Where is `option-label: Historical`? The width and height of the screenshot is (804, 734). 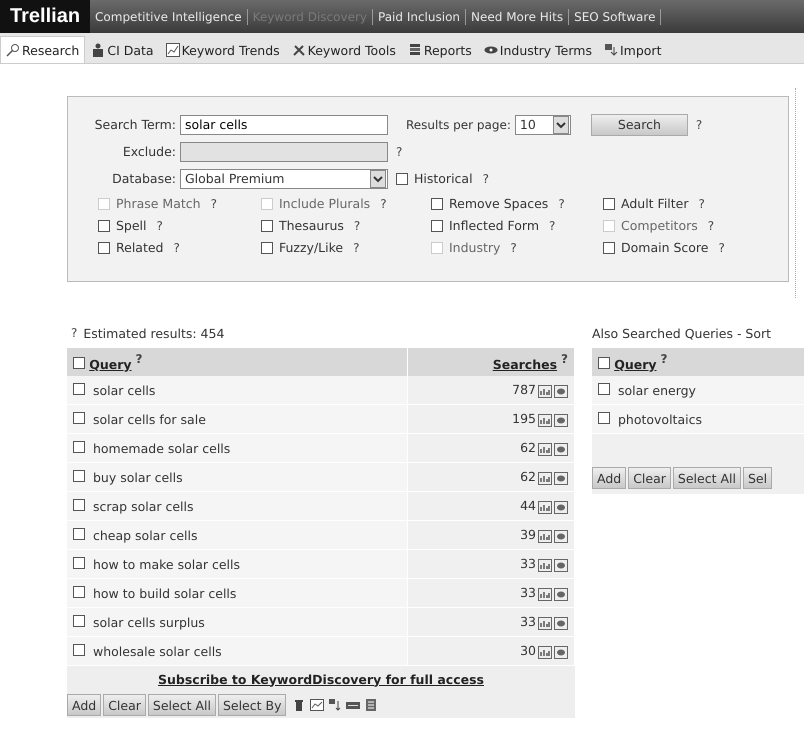 option-label: Historical is located at coordinates (443, 178).